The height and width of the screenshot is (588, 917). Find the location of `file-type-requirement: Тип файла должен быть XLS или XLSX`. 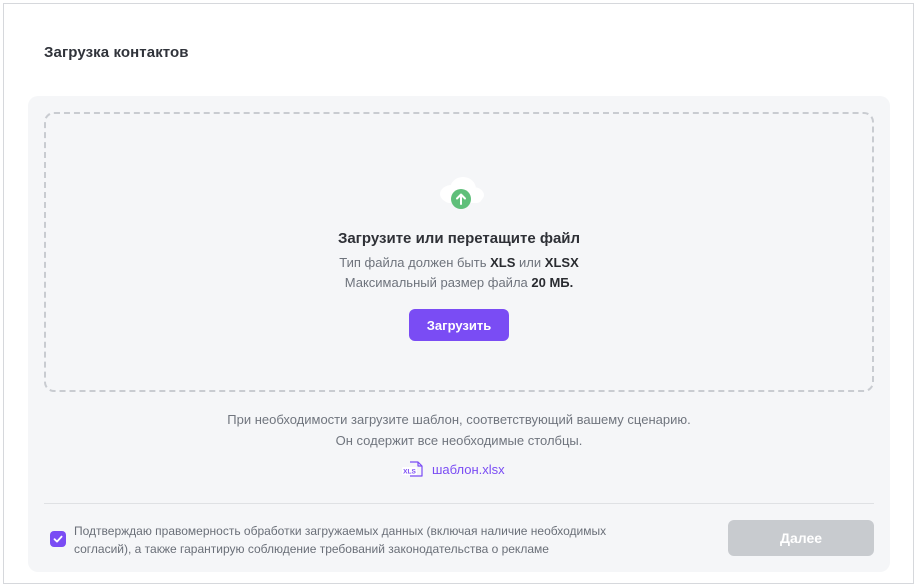

file-type-requirement: Тип файла должен быть XLS или XLSX is located at coordinates (459, 262).